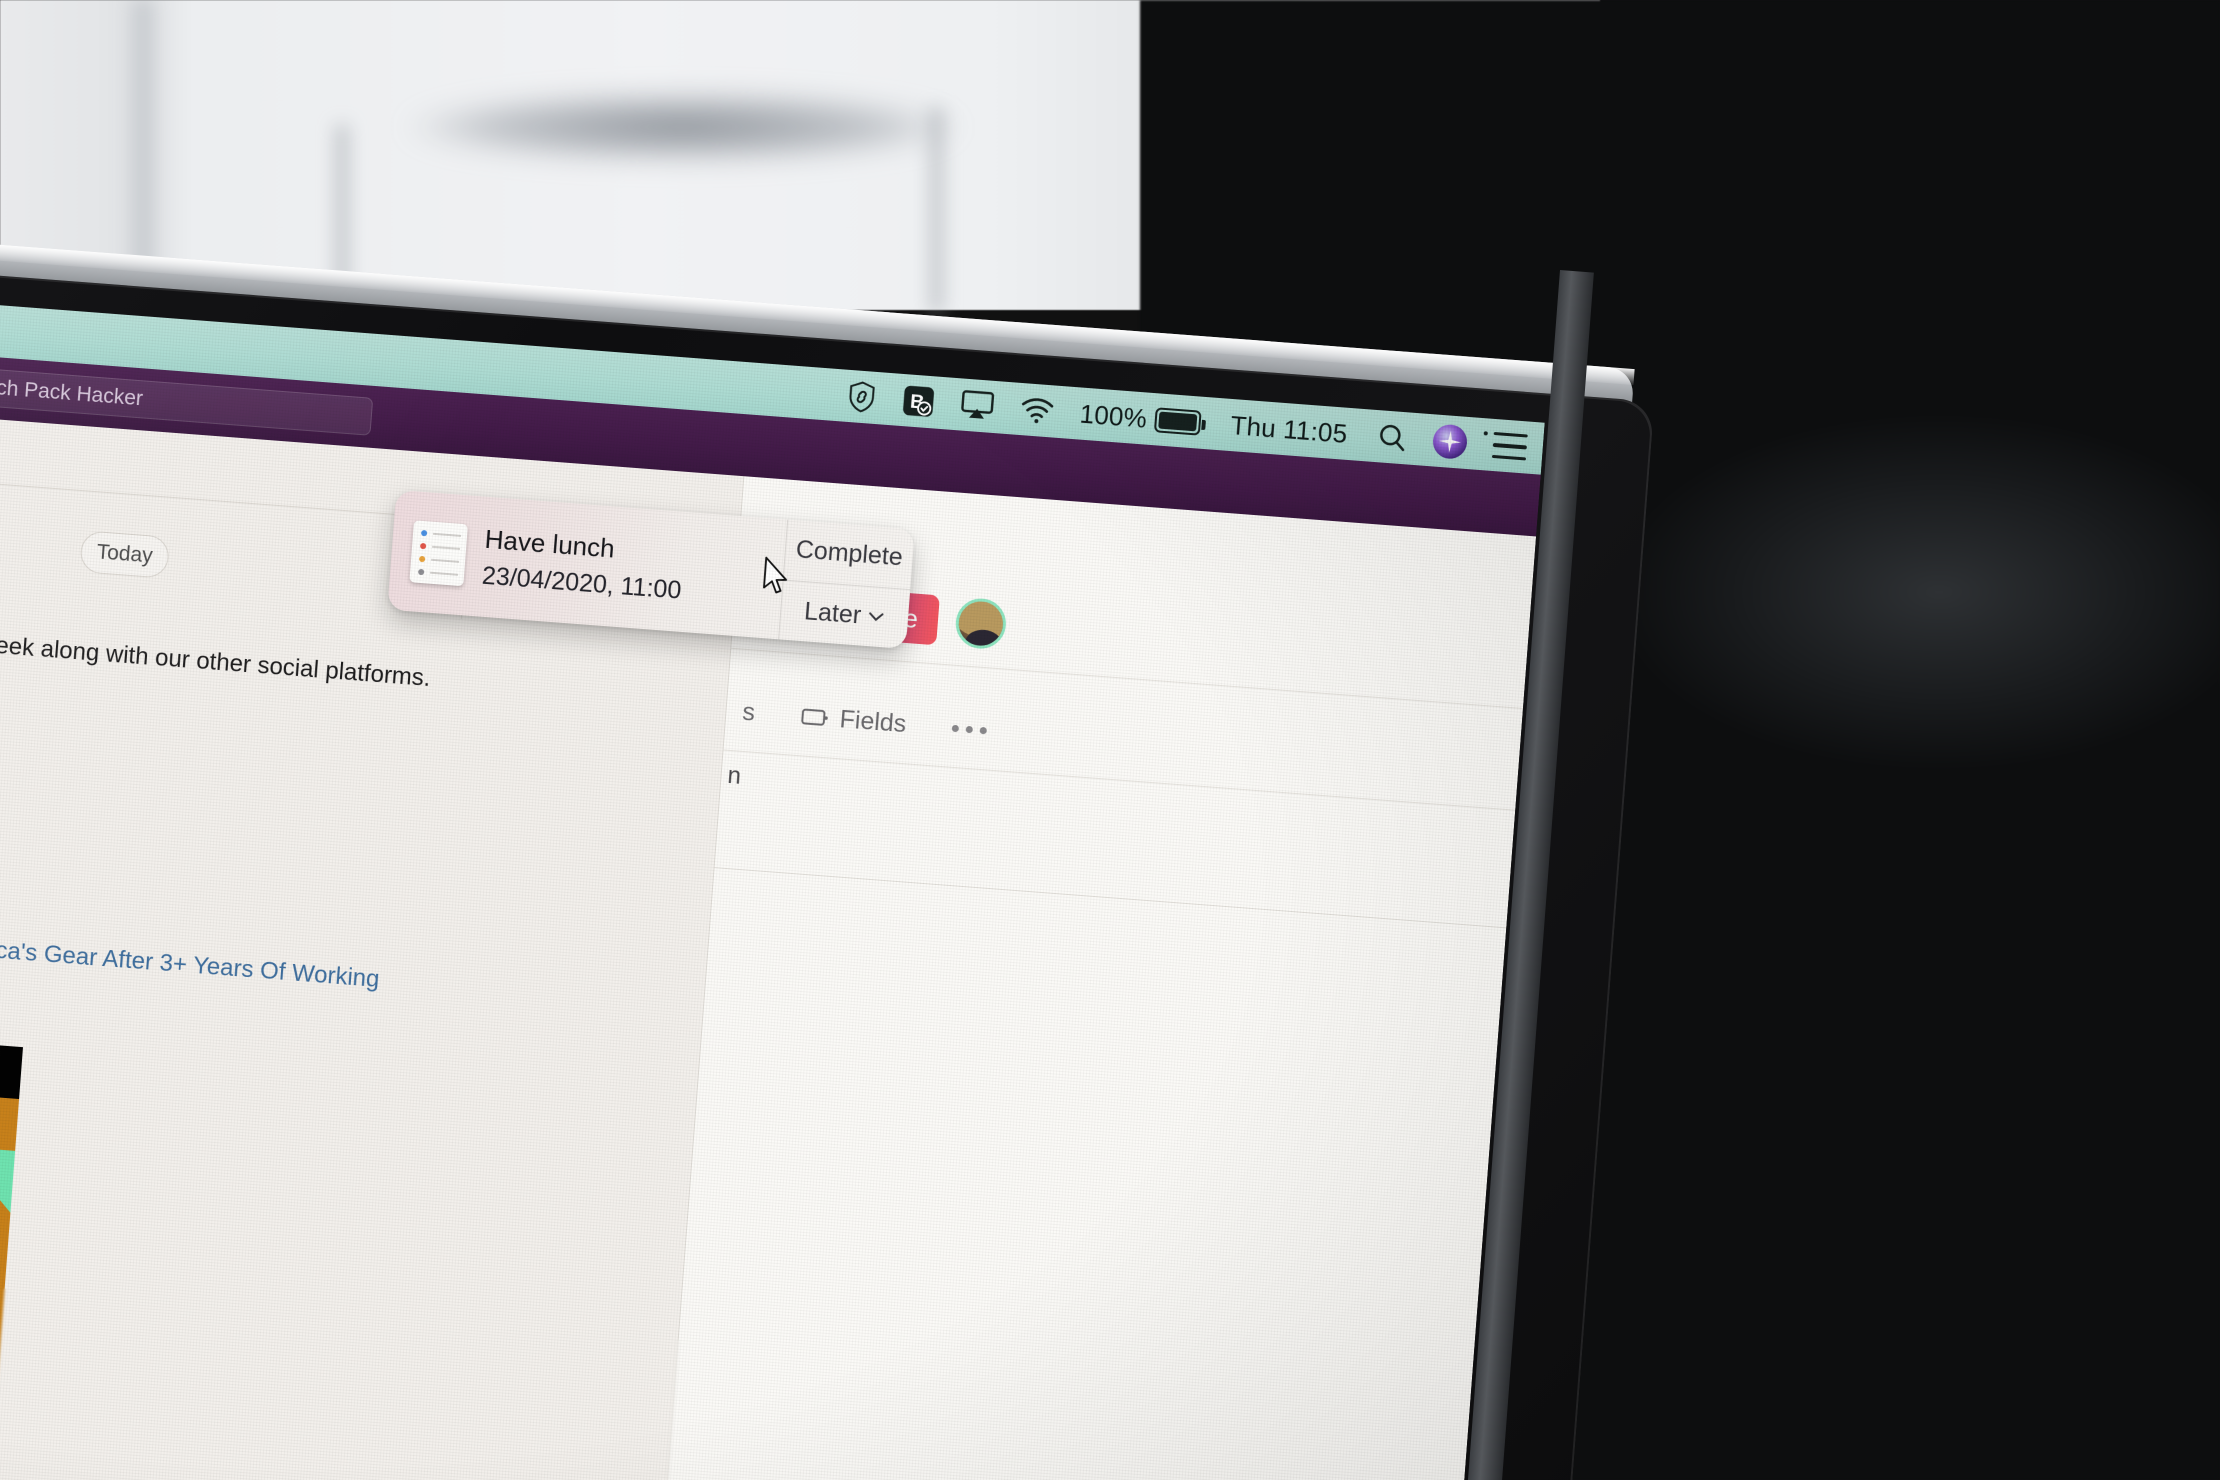 The height and width of the screenshot is (1480, 2220). What do you see at coordinates (1450, 441) in the screenshot?
I see `siri-icon` at bounding box center [1450, 441].